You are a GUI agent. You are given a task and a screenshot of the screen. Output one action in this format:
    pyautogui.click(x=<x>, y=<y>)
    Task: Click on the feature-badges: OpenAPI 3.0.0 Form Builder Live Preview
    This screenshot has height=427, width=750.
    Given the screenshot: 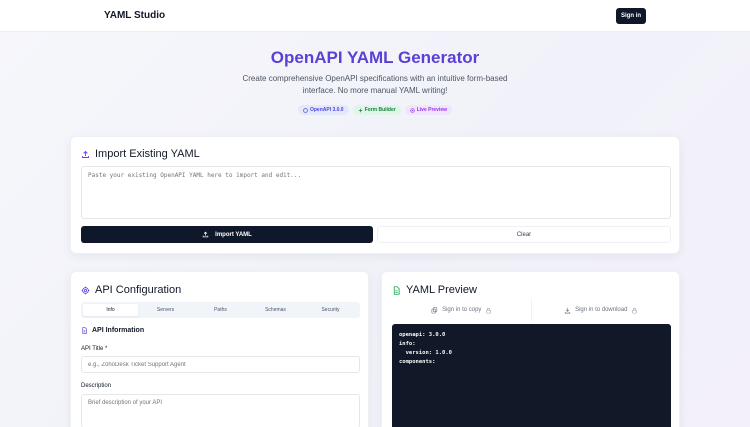 What is the action you would take?
    pyautogui.click(x=375, y=110)
    